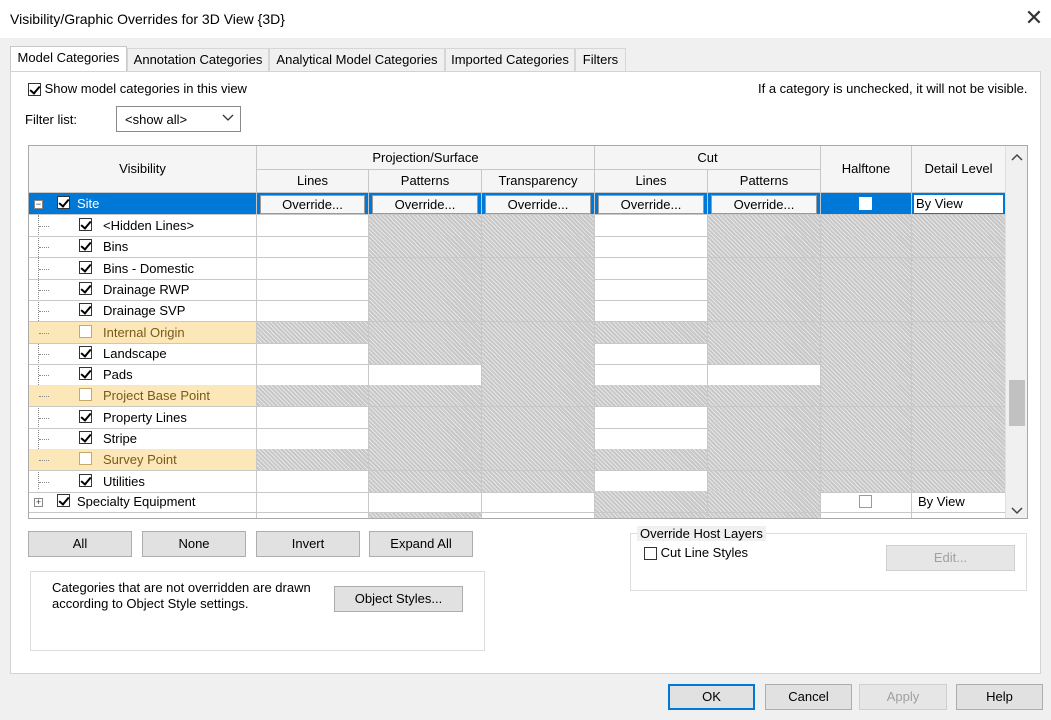 Image resolution: width=1051 pixels, height=720 pixels. What do you see at coordinates (143, 169) in the screenshot?
I see `header-visibility: Visibility` at bounding box center [143, 169].